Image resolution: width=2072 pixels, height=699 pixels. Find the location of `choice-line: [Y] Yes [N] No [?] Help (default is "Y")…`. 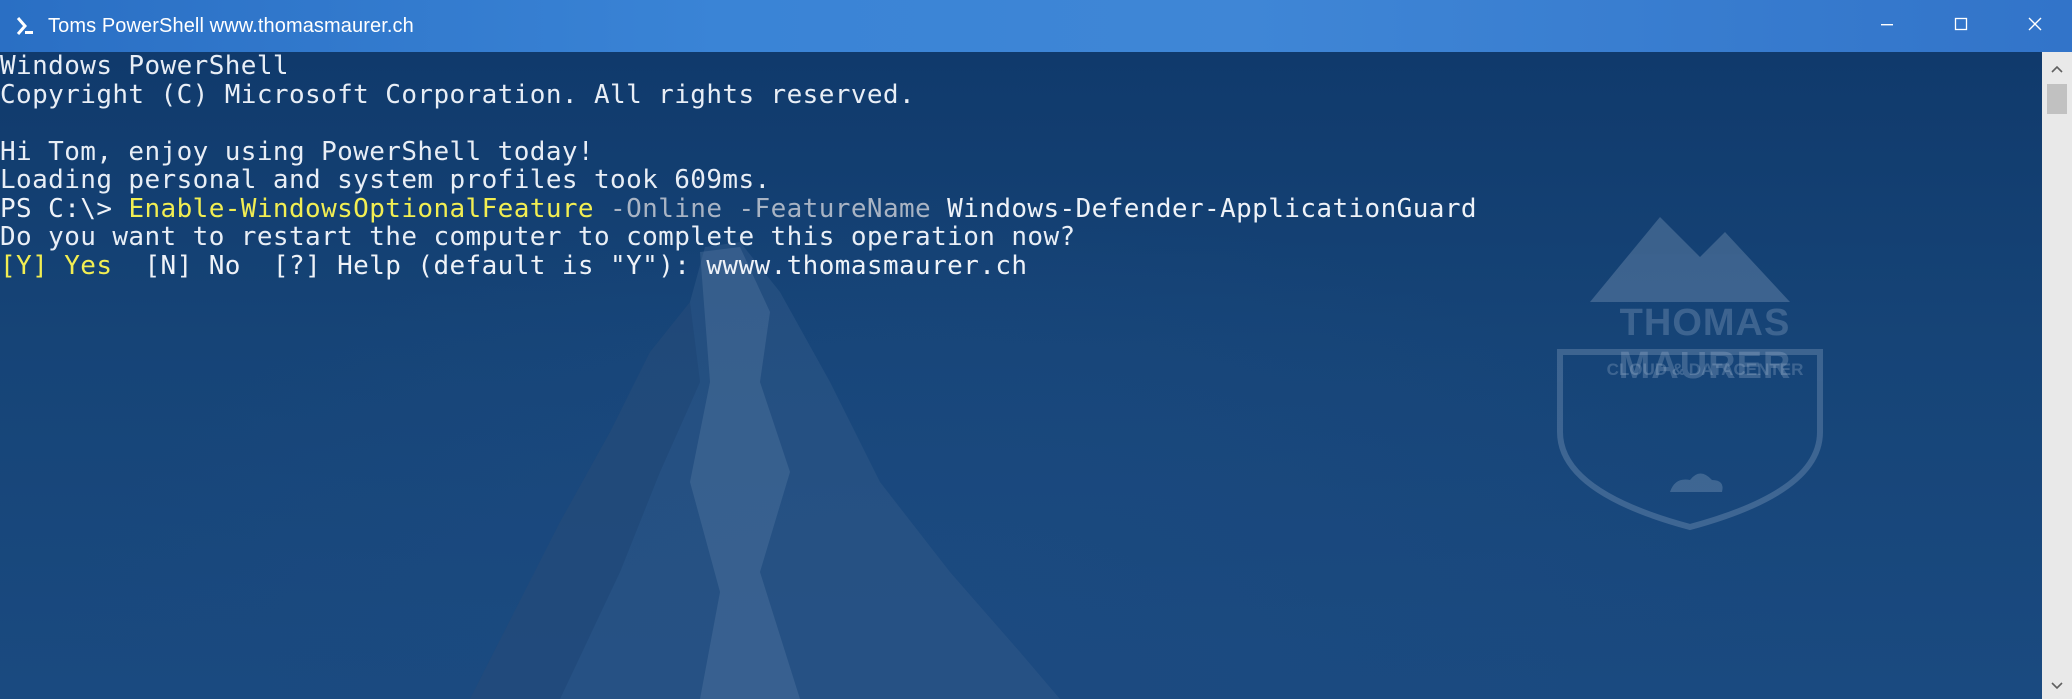

choice-line: [Y] Yes [N] No [?] Help (default is "Y")… is located at coordinates (738, 265).